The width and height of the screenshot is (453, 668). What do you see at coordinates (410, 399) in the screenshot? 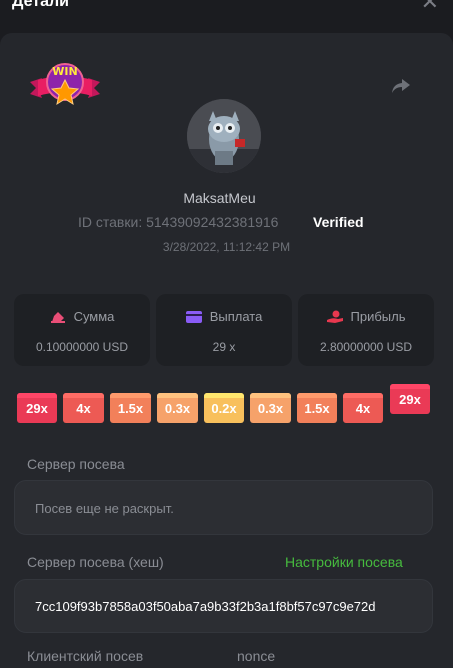
I see `multiplier-slot-active: 29x` at bounding box center [410, 399].